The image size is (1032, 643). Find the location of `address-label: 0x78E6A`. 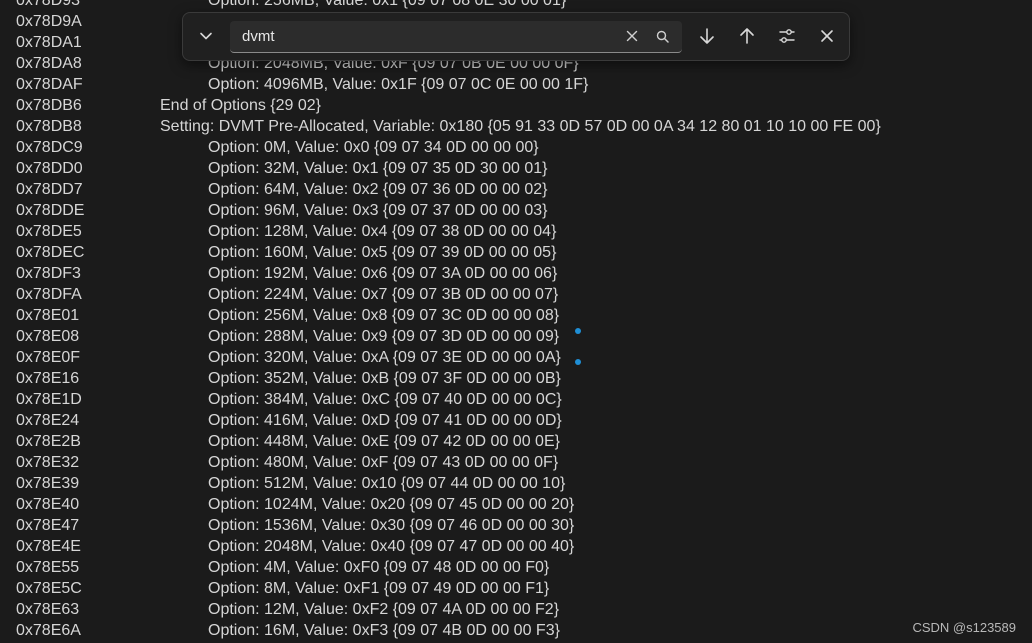

address-label: 0x78E6A is located at coordinates (48, 630).